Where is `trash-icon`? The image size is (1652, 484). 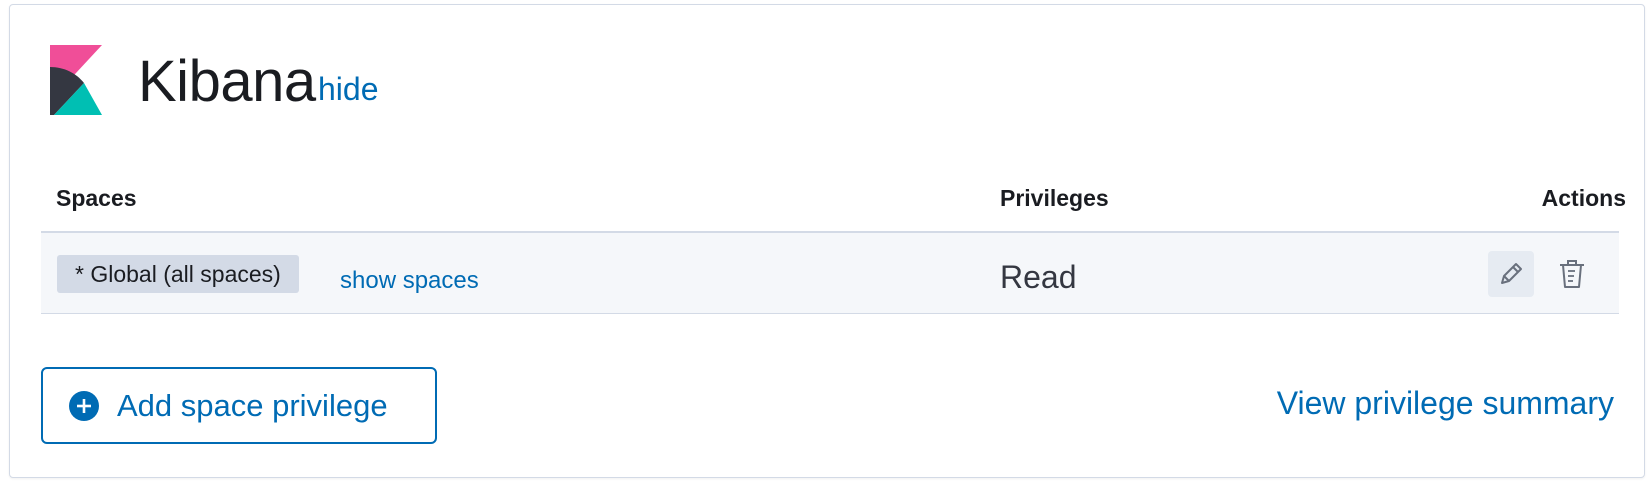 trash-icon is located at coordinates (1572, 274).